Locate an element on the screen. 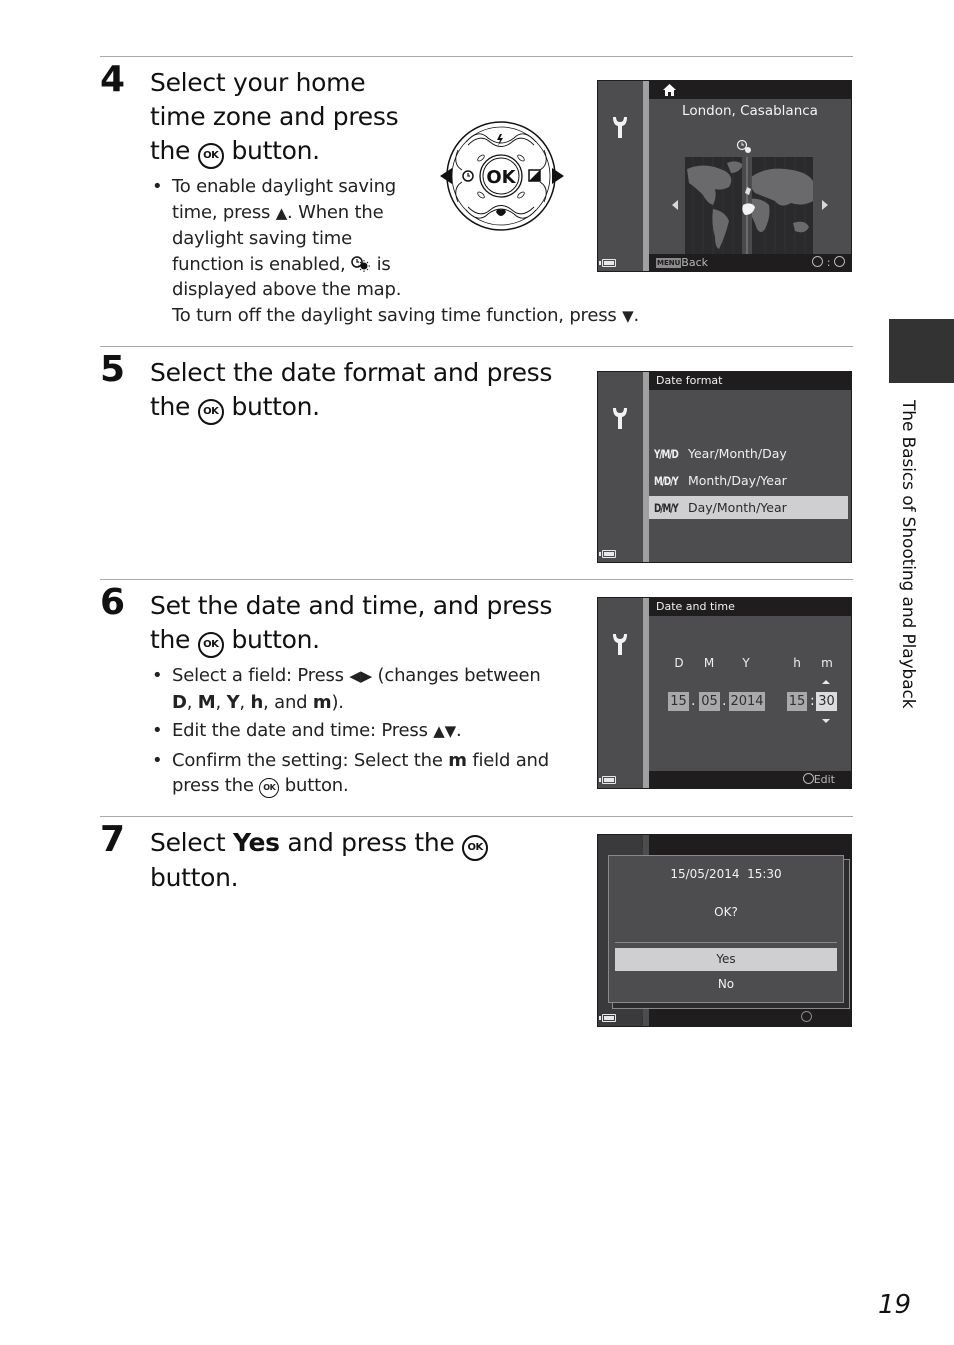 The height and width of the screenshot is (1345, 954). footer-hint: : is located at coordinates (828, 262).